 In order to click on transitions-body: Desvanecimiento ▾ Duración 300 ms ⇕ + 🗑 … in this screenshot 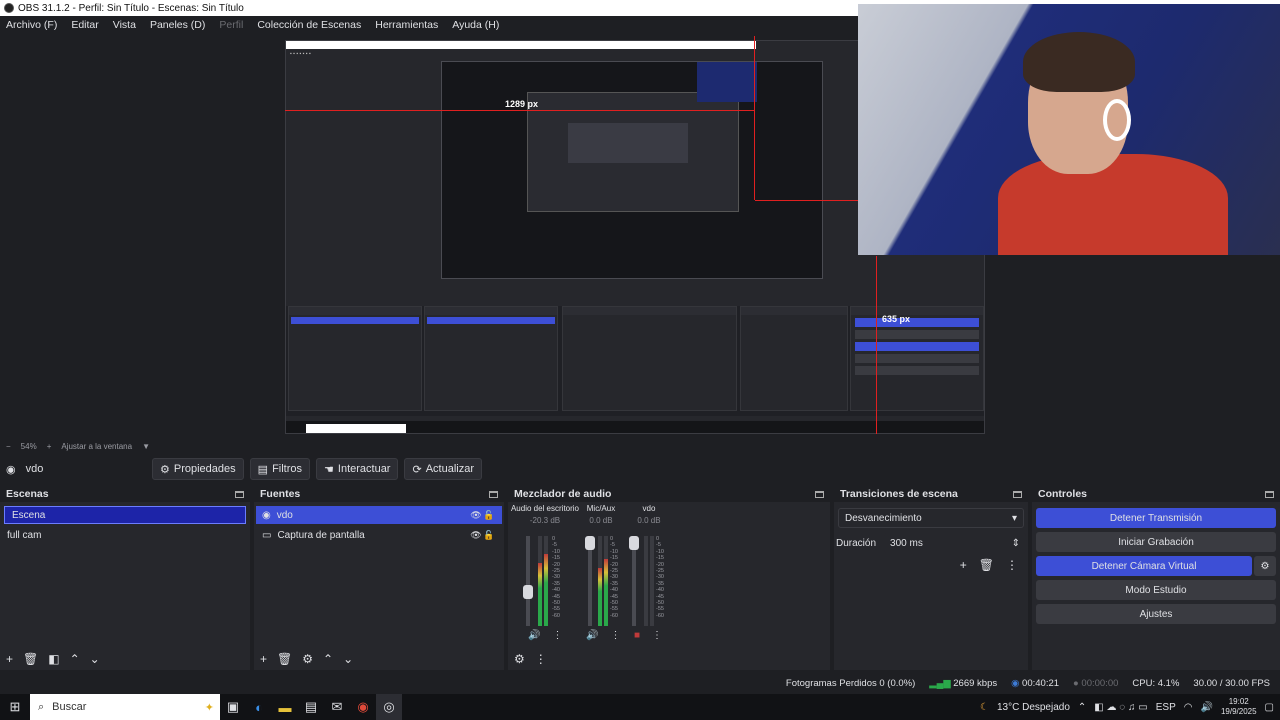, I will do `click(931, 576)`.